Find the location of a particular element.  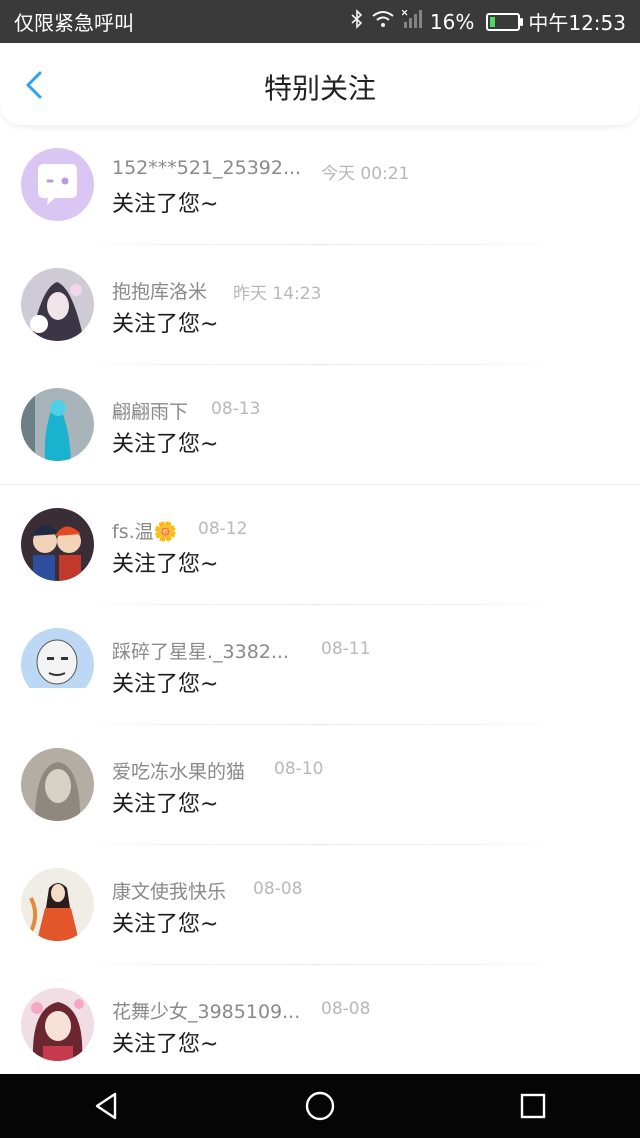

timestamp: 08-13 is located at coordinates (236, 409).